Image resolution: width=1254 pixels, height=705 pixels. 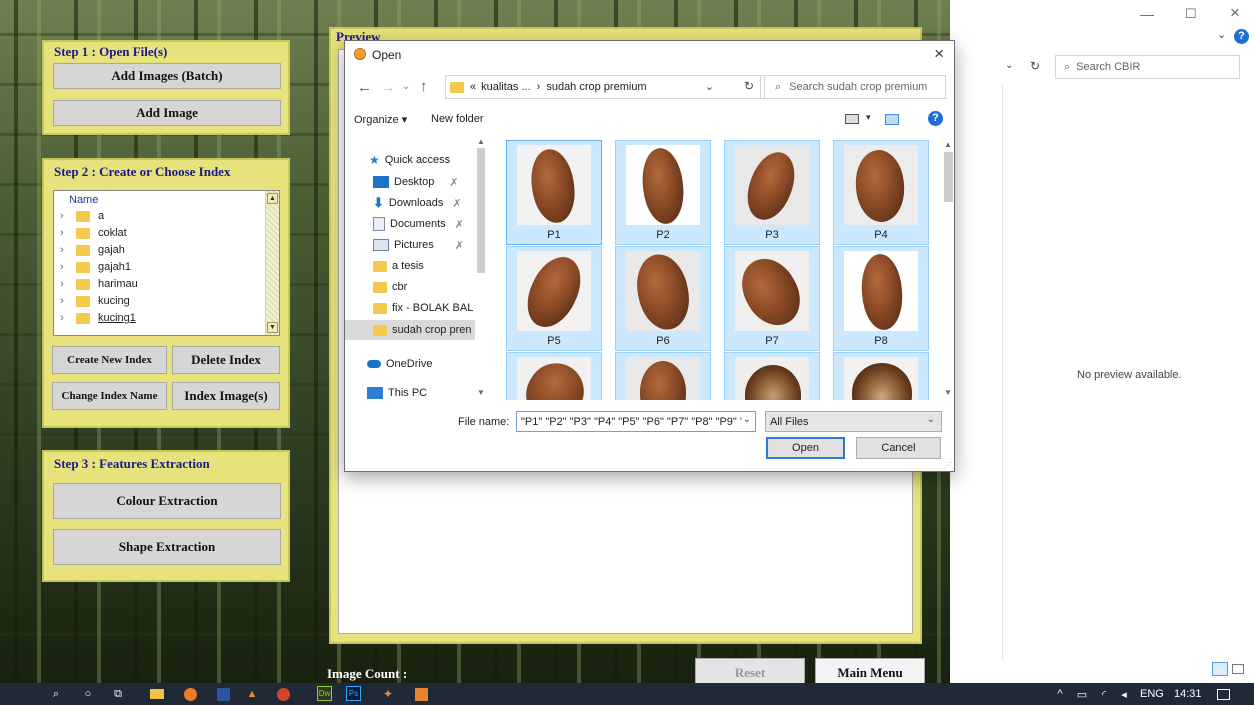 I want to click on resize-grip-icon: ⋰, so click(x=948, y=465).